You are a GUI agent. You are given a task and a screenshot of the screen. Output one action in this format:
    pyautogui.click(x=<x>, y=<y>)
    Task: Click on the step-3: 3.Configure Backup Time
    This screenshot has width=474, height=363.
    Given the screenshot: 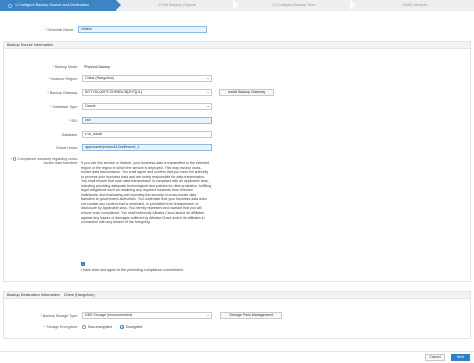 What is the action you would take?
    pyautogui.click(x=294, y=5)
    